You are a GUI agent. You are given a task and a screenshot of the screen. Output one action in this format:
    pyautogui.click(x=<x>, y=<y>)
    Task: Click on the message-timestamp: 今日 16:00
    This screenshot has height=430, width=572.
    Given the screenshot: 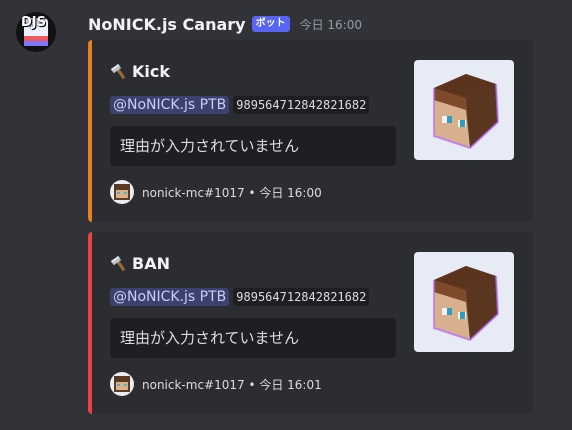 What is the action you would take?
    pyautogui.click(x=331, y=24)
    